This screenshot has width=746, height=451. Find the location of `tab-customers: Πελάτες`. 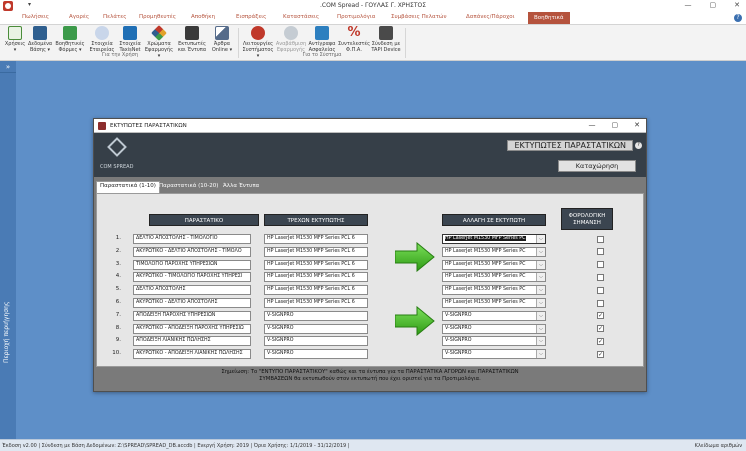

tab-customers: Πελάτες is located at coordinates (115, 17).